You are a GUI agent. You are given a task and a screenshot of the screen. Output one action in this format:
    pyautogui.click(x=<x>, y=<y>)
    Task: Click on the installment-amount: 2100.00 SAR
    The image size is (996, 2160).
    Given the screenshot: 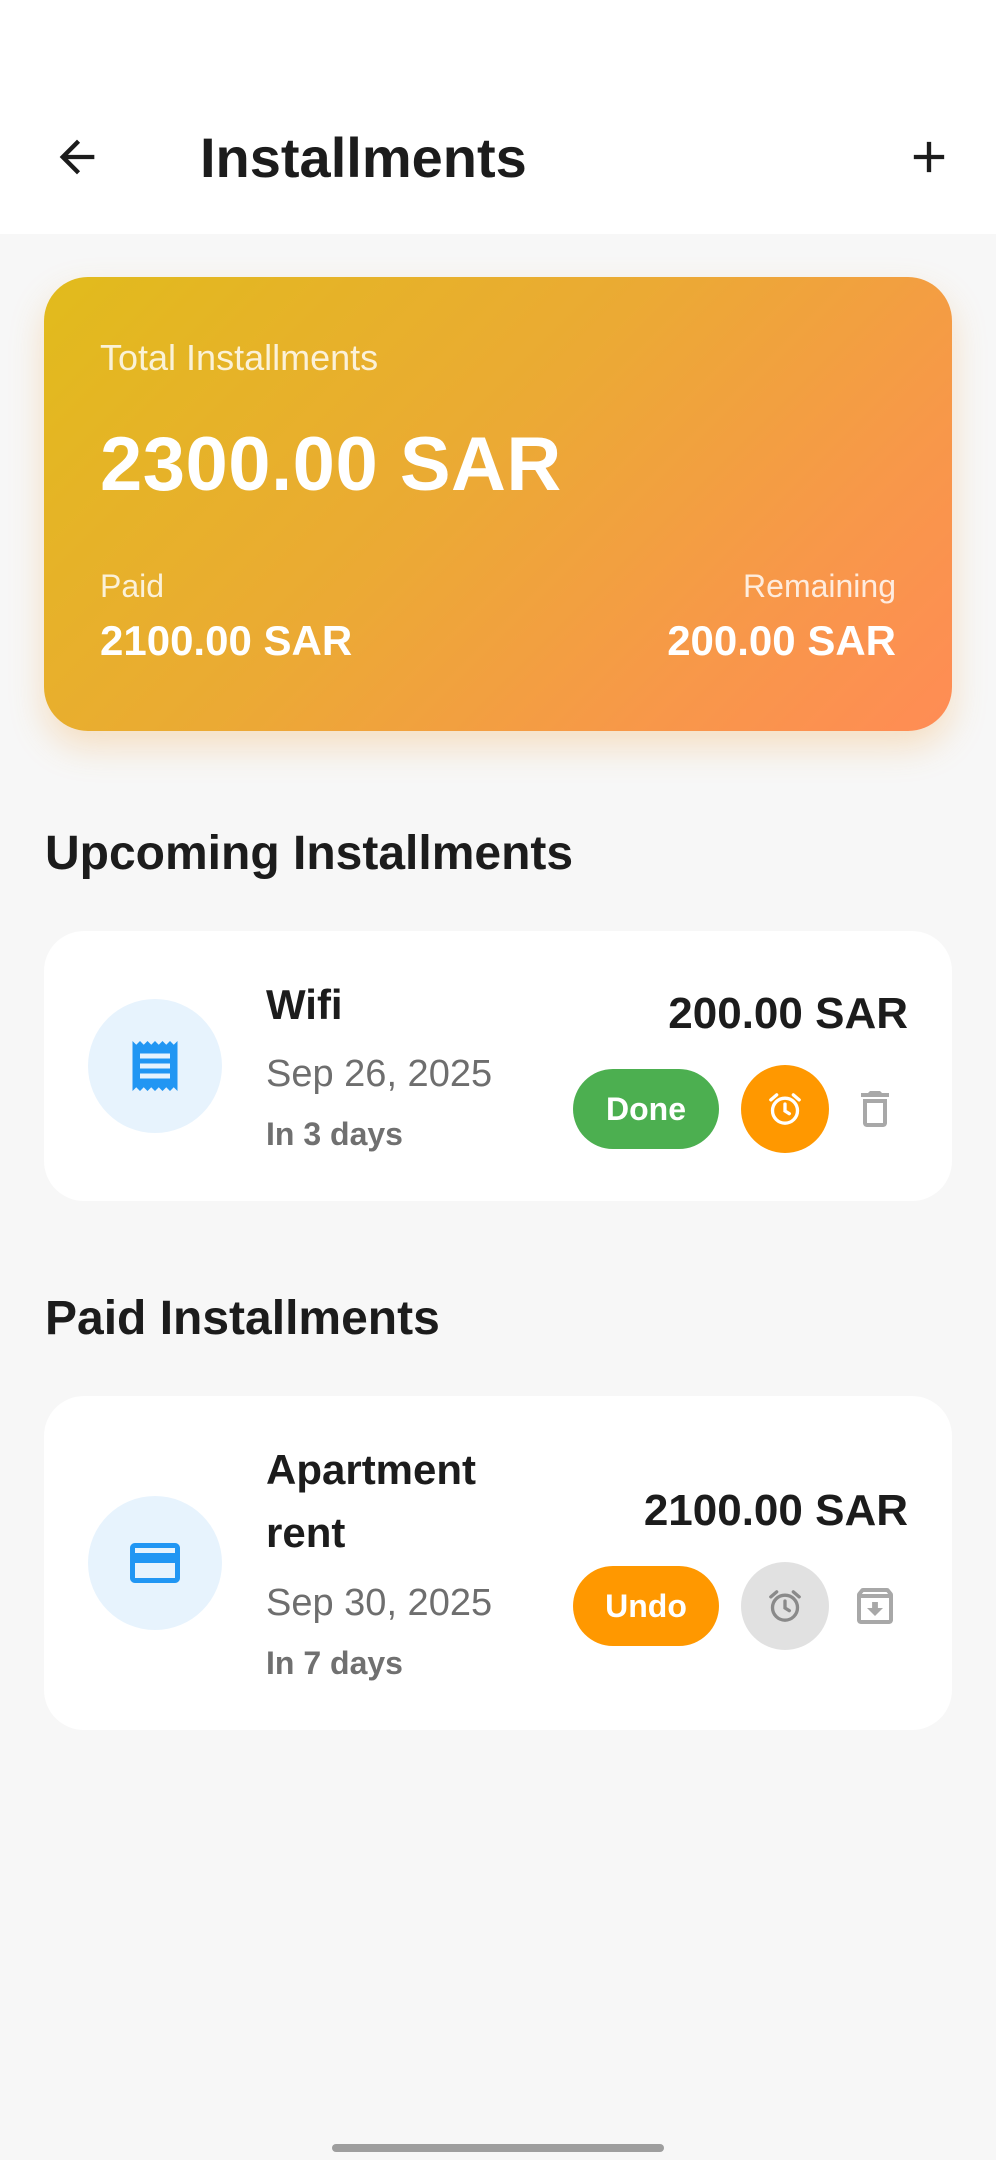 What is the action you would take?
    pyautogui.click(x=775, y=1510)
    